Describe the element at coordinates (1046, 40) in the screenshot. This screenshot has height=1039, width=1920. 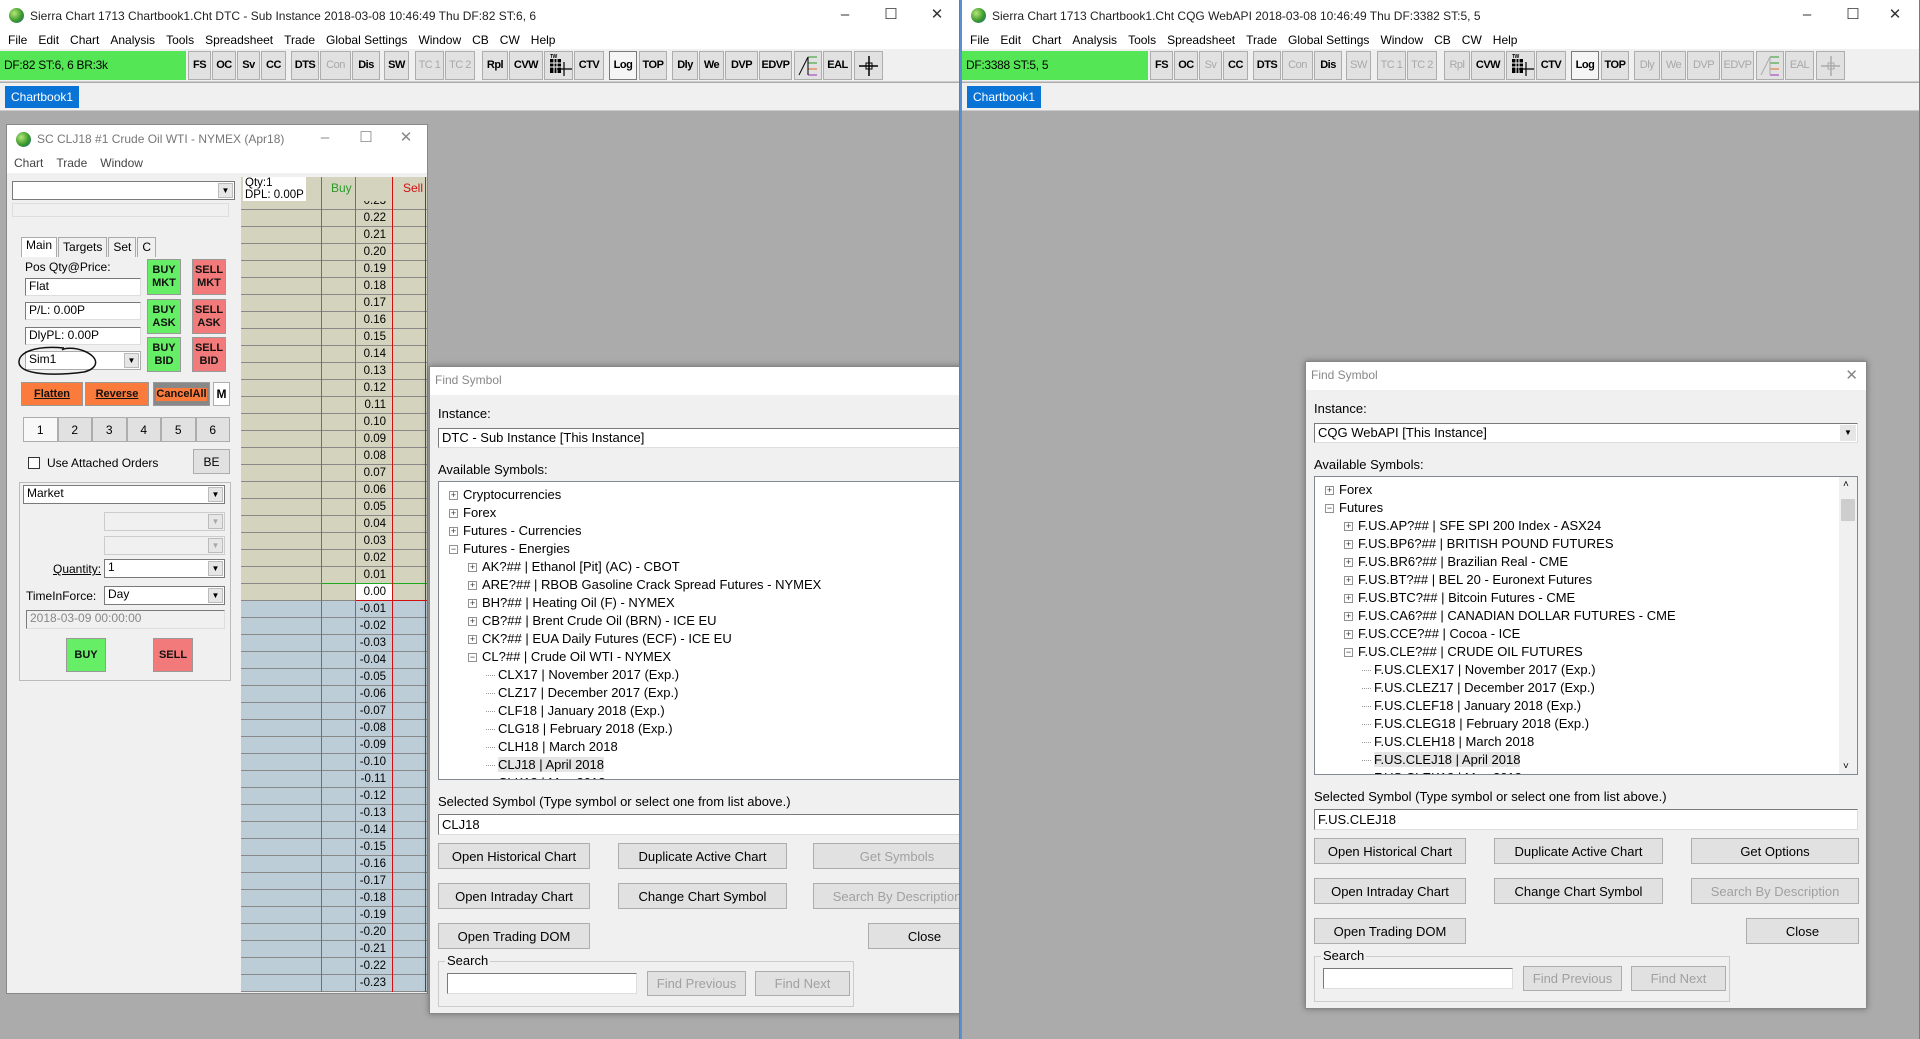
I see `menu-chart: Chart` at that location.